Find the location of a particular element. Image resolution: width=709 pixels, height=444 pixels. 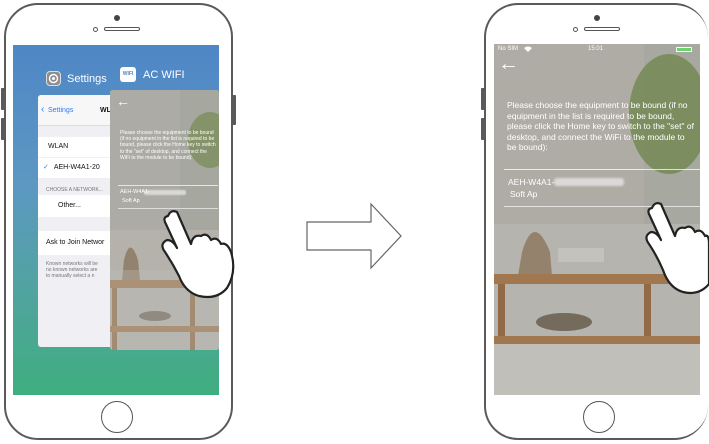

settings-app-label: Settings is located at coordinates (87, 79).